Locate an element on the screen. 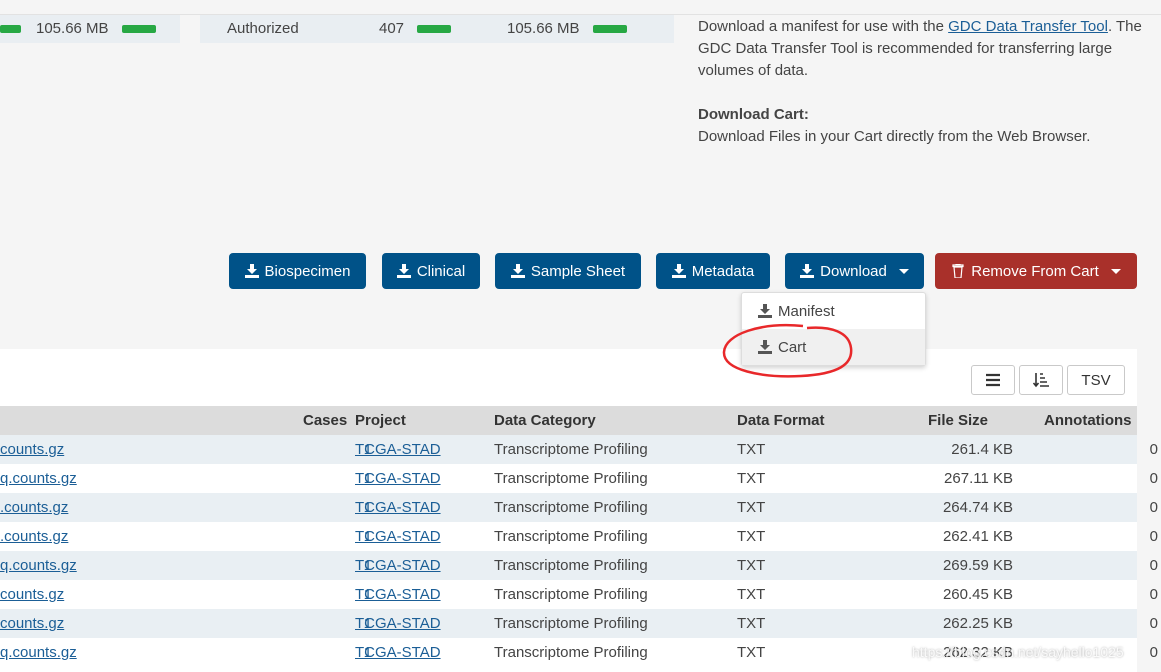 This screenshot has height=672, width=1161. file-size: 261.4 KB is located at coordinates (982, 449).